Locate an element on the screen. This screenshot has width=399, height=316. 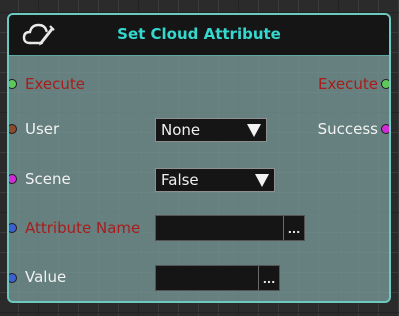
scene-dropdown: False is located at coordinates (215, 180).